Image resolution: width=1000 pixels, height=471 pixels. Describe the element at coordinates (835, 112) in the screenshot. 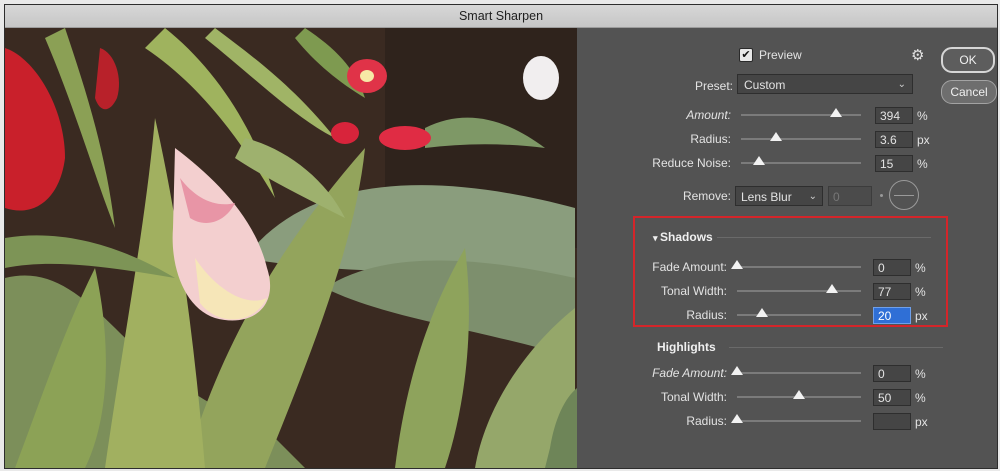

I see `amount-slider-thumb` at that location.